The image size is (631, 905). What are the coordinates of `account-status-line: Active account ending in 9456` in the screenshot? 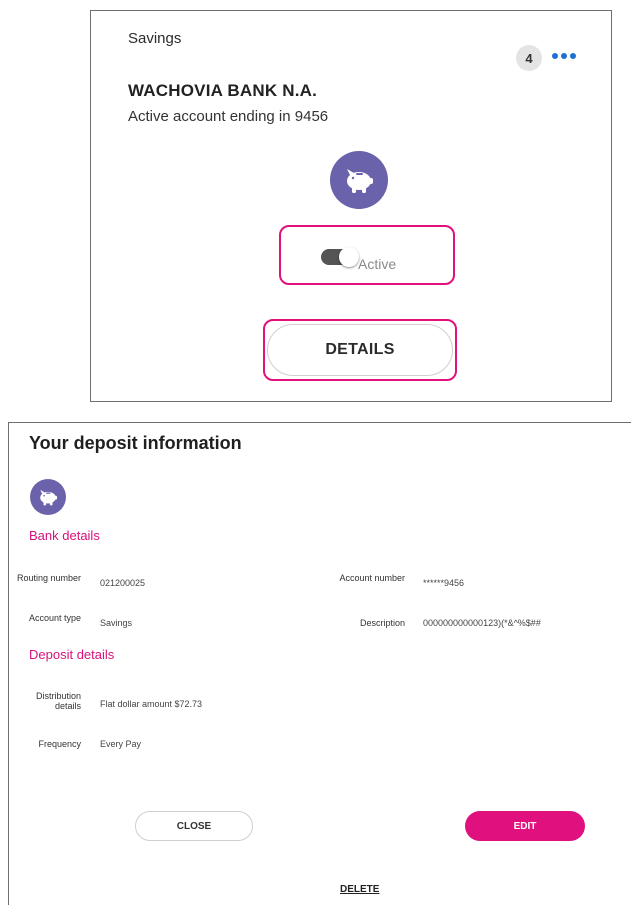 It's located at (228, 116).